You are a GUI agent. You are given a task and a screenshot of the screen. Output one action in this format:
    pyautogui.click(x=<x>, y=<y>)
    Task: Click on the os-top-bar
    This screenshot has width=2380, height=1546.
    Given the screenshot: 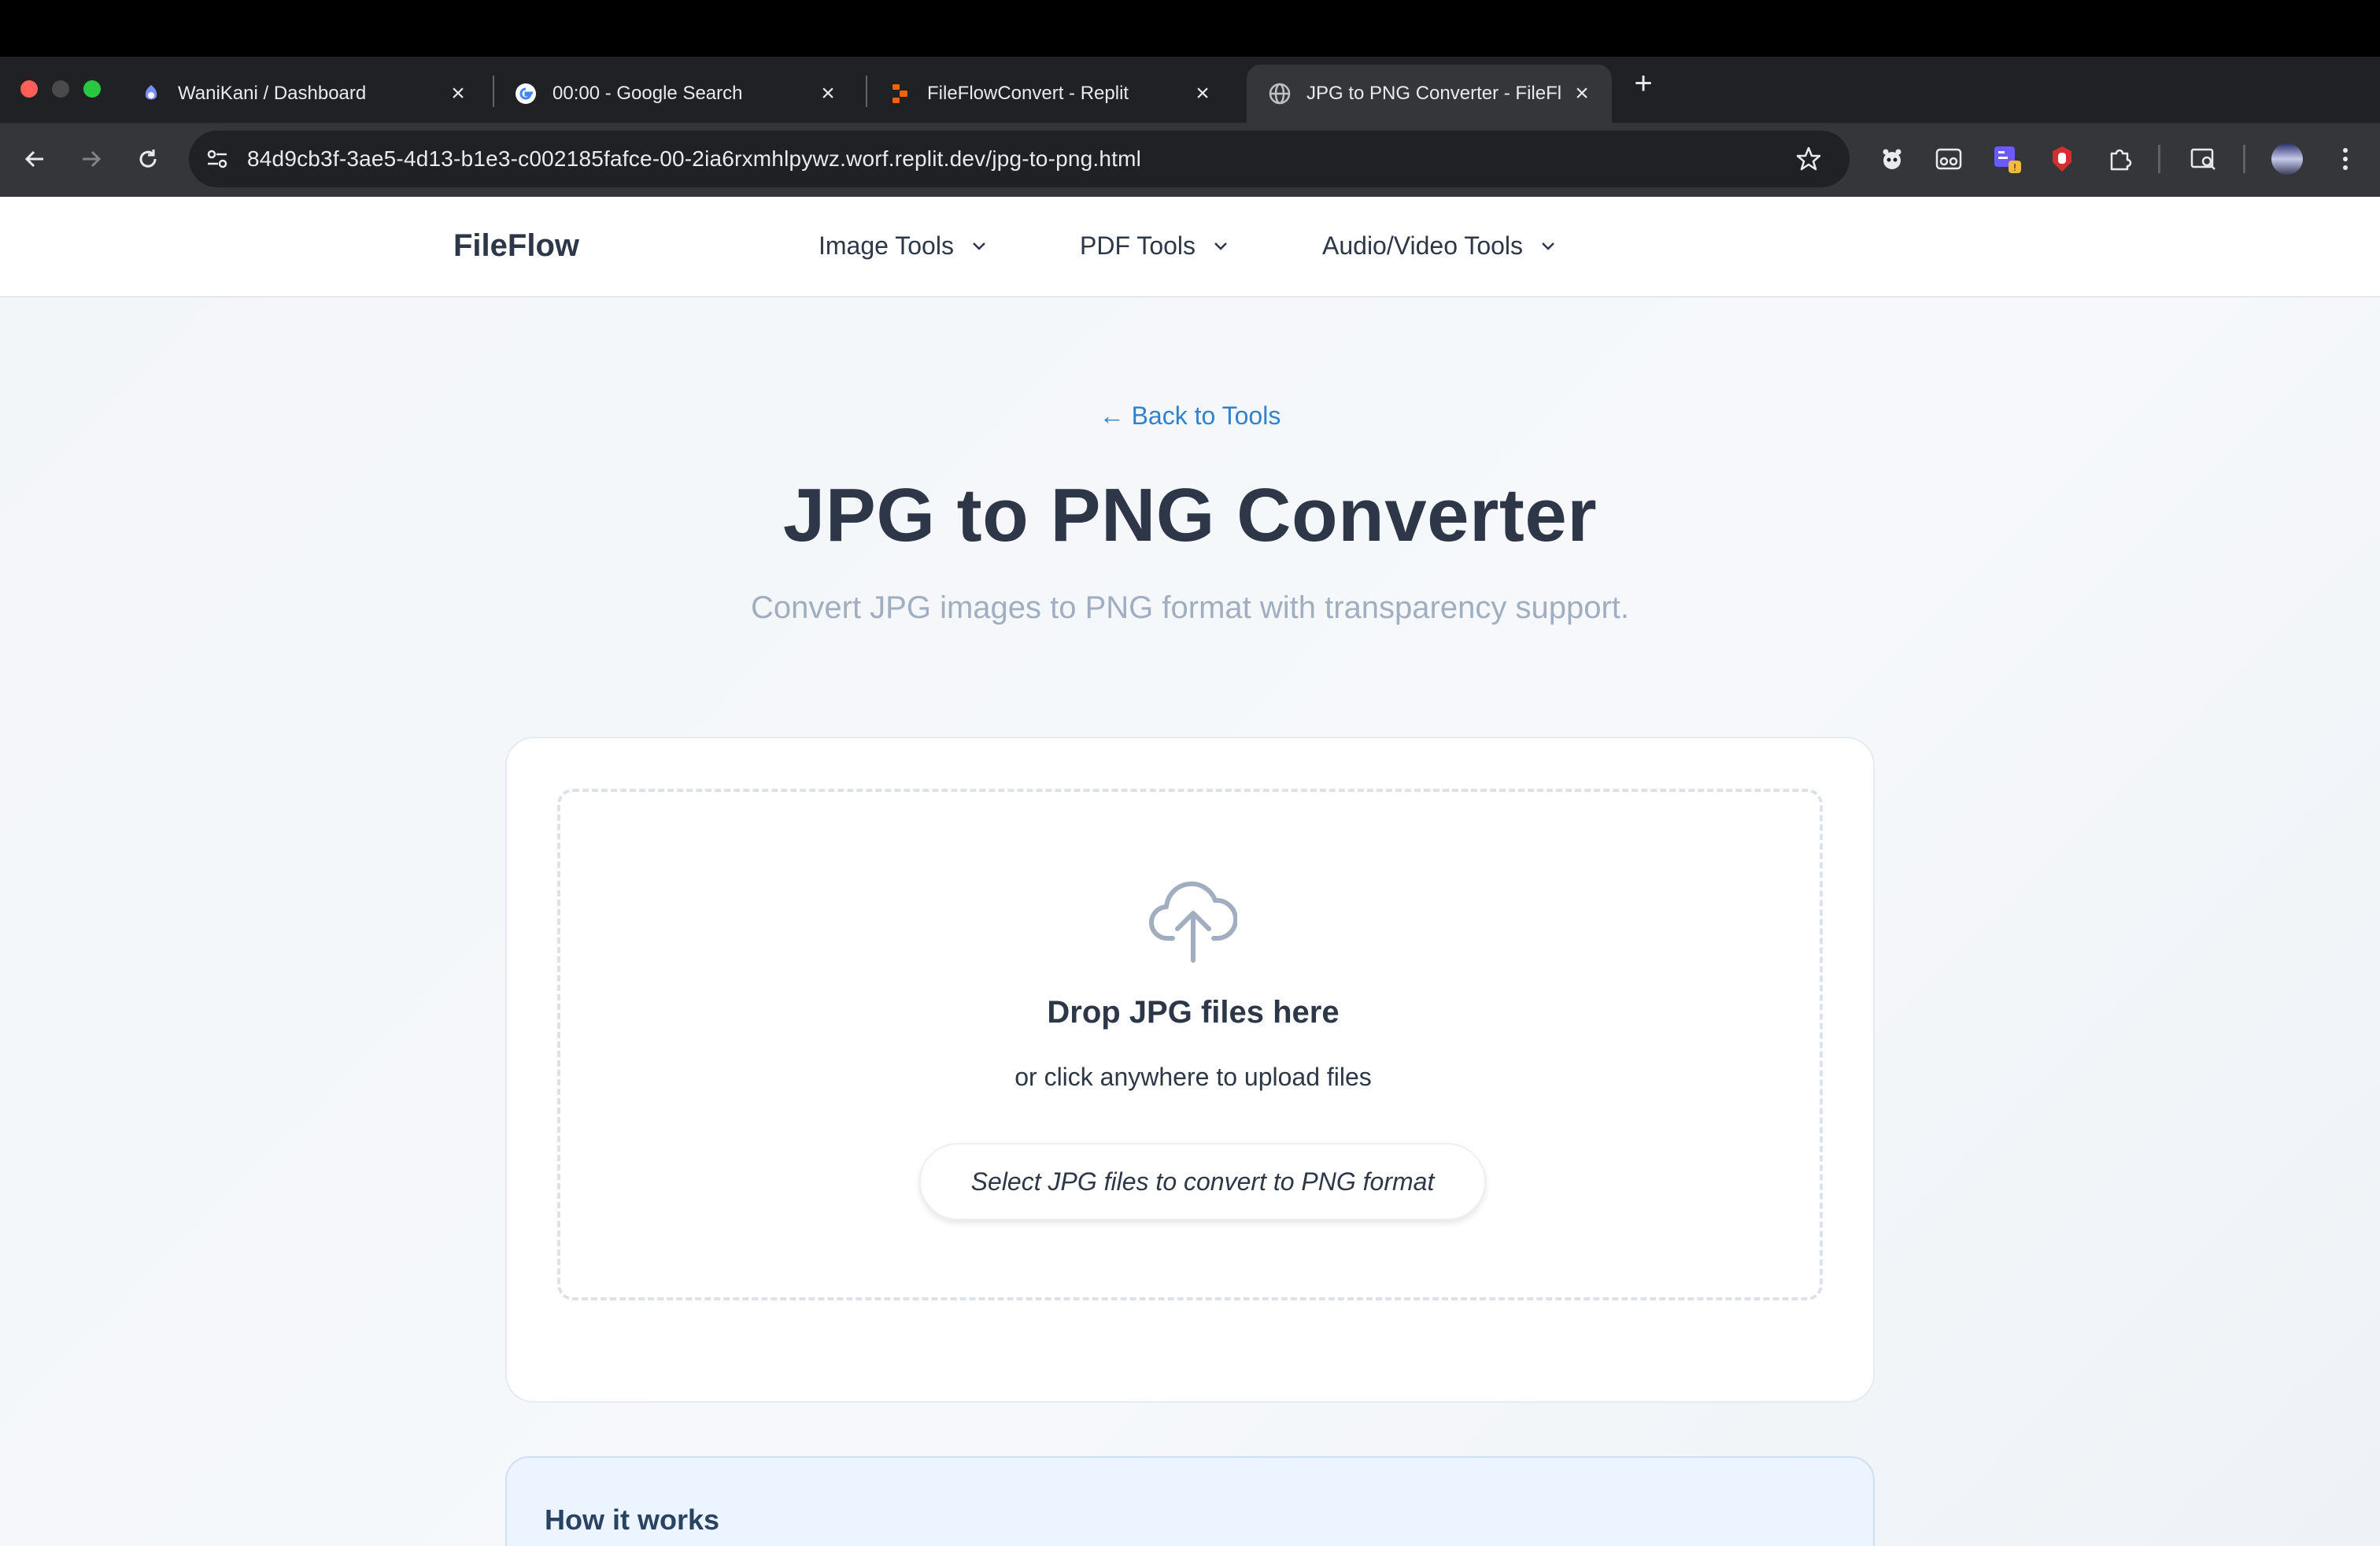 What is the action you would take?
    pyautogui.click(x=1190, y=28)
    